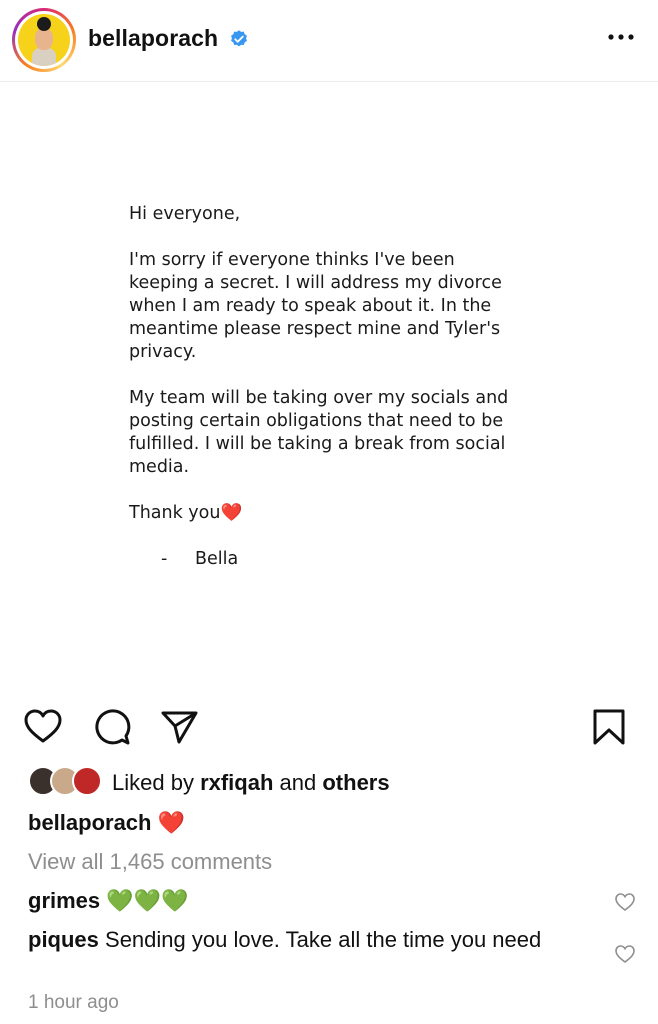  Describe the element at coordinates (236, 782) in the screenshot. I see `likes-user: rxfiqah` at that location.